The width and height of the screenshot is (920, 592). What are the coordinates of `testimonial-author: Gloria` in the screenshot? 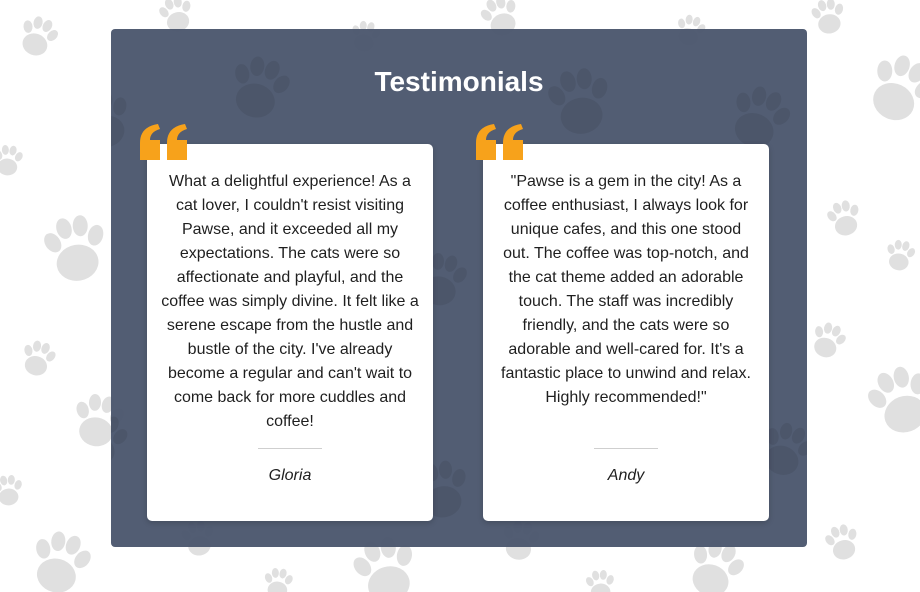 It's located at (290, 475).